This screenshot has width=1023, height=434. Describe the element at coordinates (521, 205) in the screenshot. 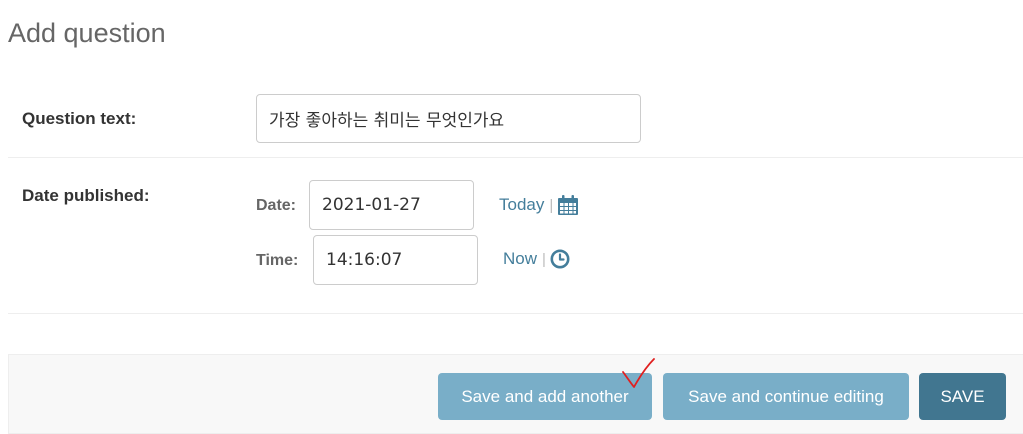

I see `today-link: Today` at that location.